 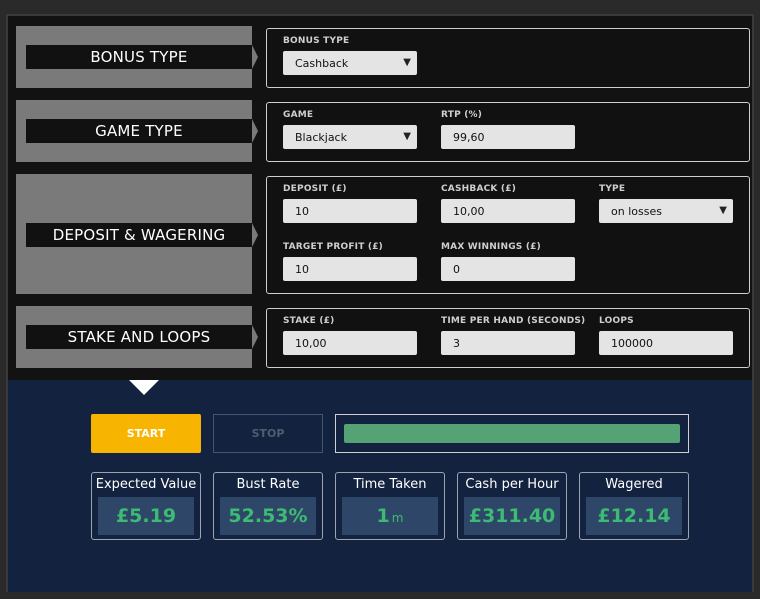 What do you see at coordinates (508, 269) in the screenshot?
I see `max-winnings-input: 0` at bounding box center [508, 269].